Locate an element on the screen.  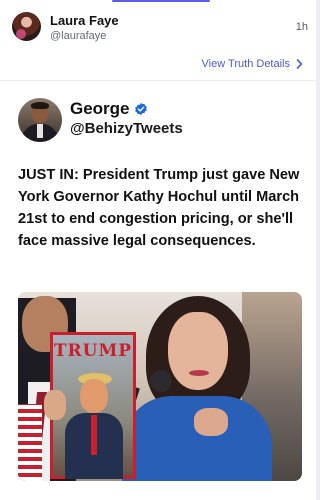
tweet-author-name: George is located at coordinates (100, 108).